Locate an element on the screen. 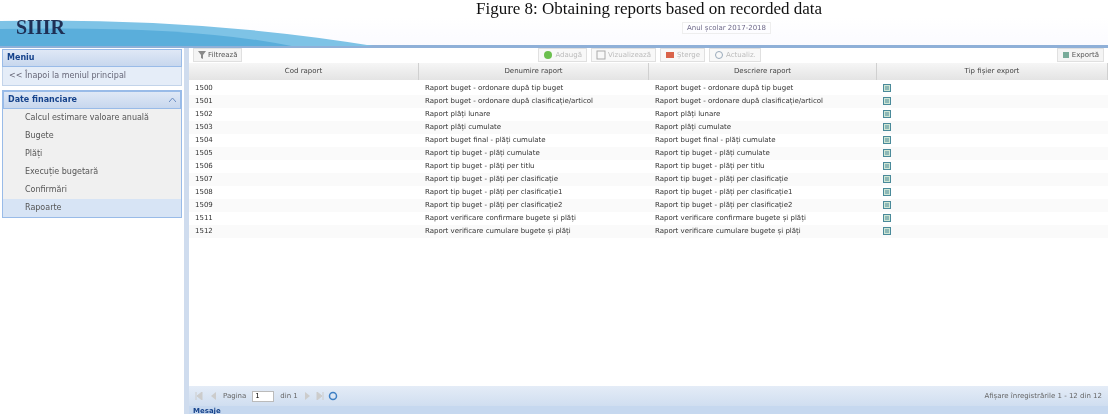  add-icon is located at coordinates (548, 55).